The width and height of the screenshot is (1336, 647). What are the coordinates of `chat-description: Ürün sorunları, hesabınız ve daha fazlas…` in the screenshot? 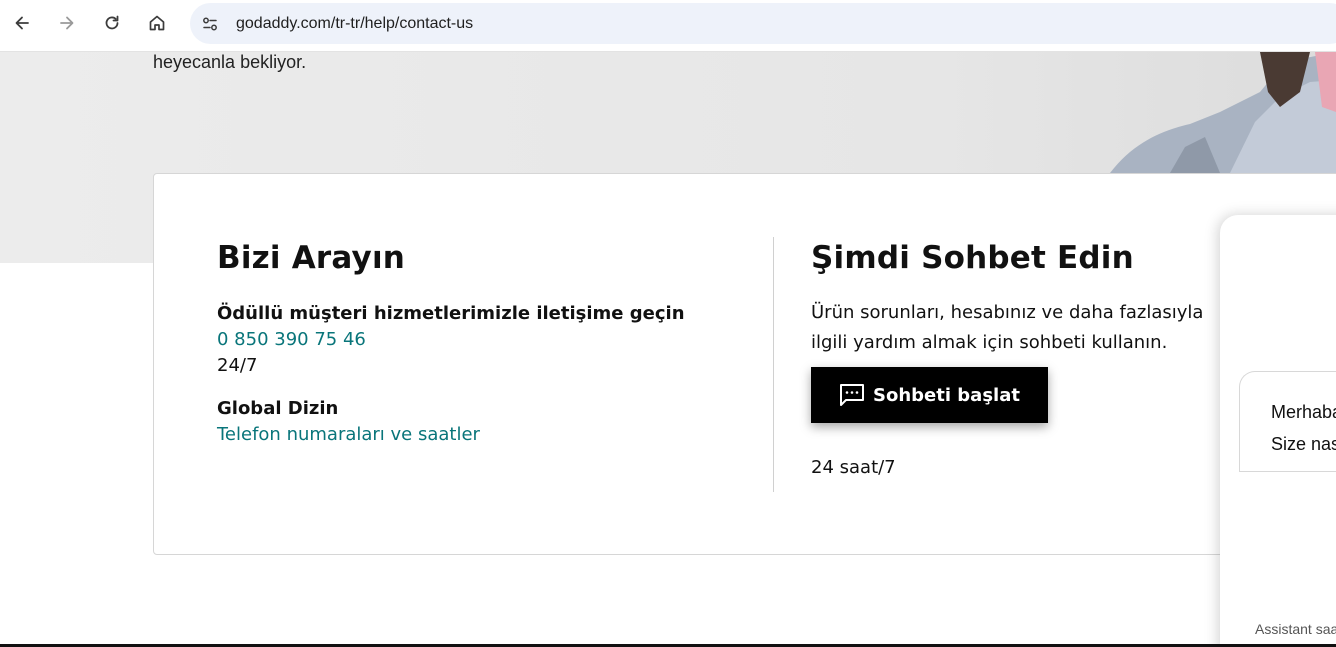 It's located at (1007, 327).